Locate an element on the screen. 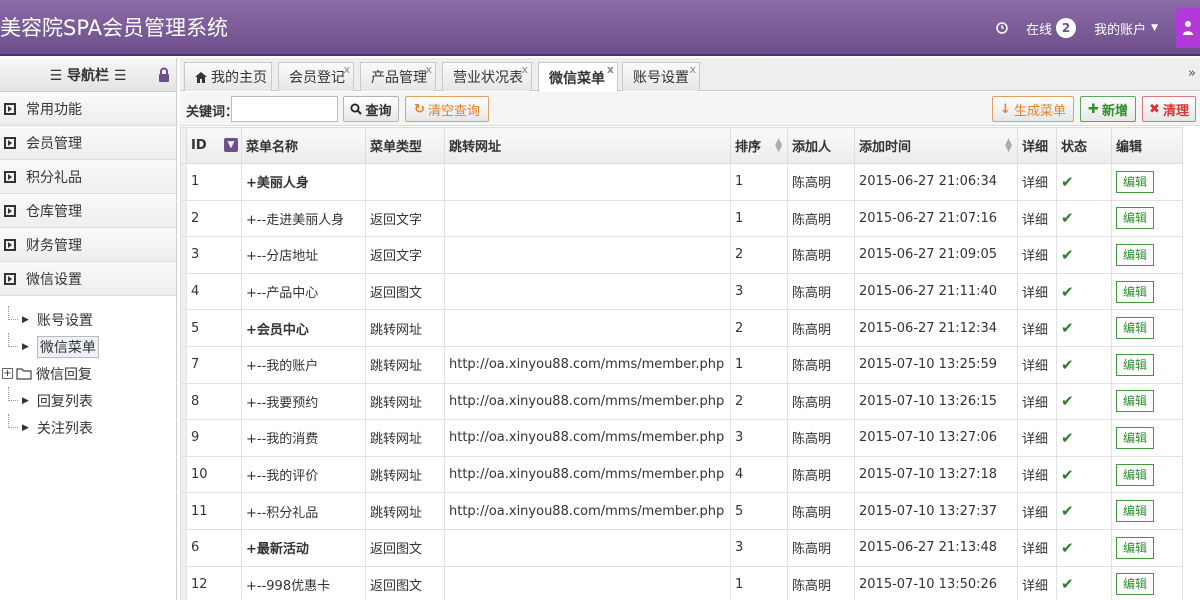  tab-account-settings: 账号设置 x is located at coordinates (661, 76).